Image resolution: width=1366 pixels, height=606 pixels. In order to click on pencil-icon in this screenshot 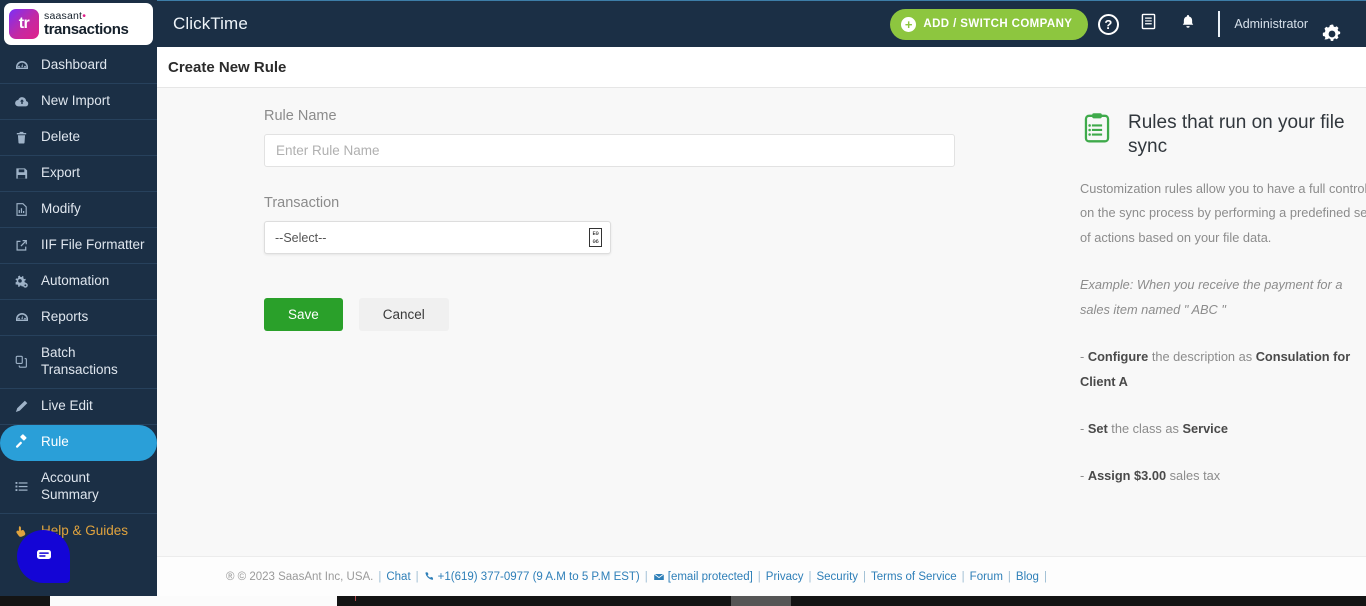, I will do `click(21, 406)`.